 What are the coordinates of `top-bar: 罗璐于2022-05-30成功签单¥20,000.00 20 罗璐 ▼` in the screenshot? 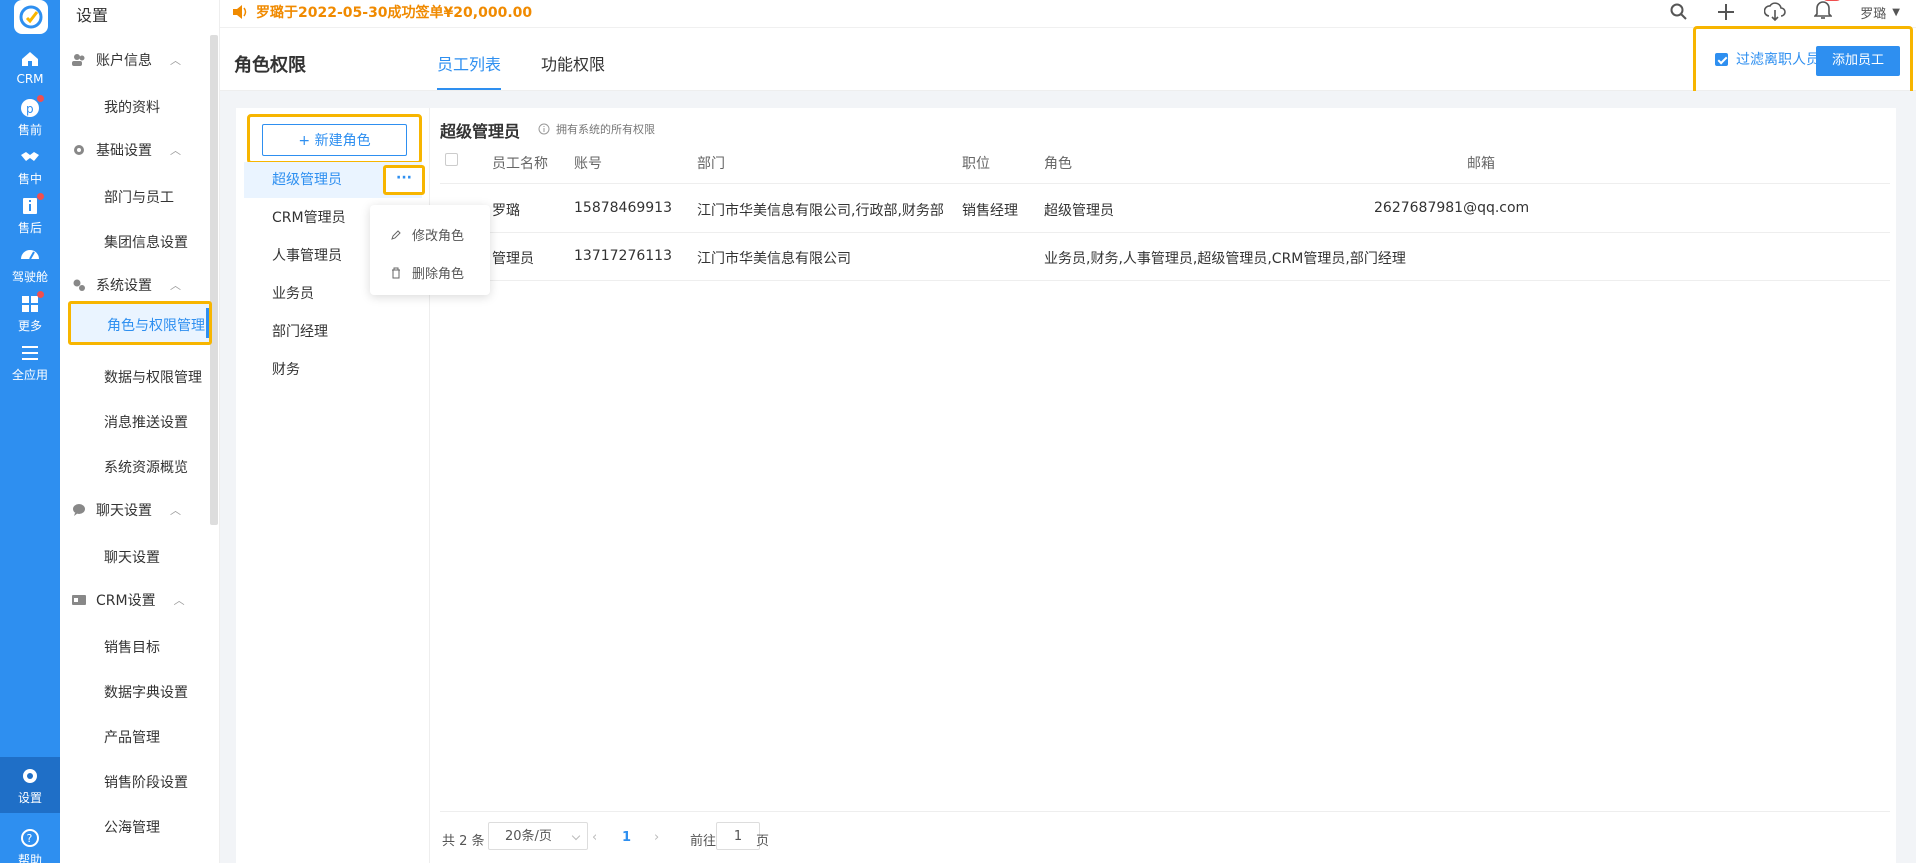 It's located at (1068, 14).